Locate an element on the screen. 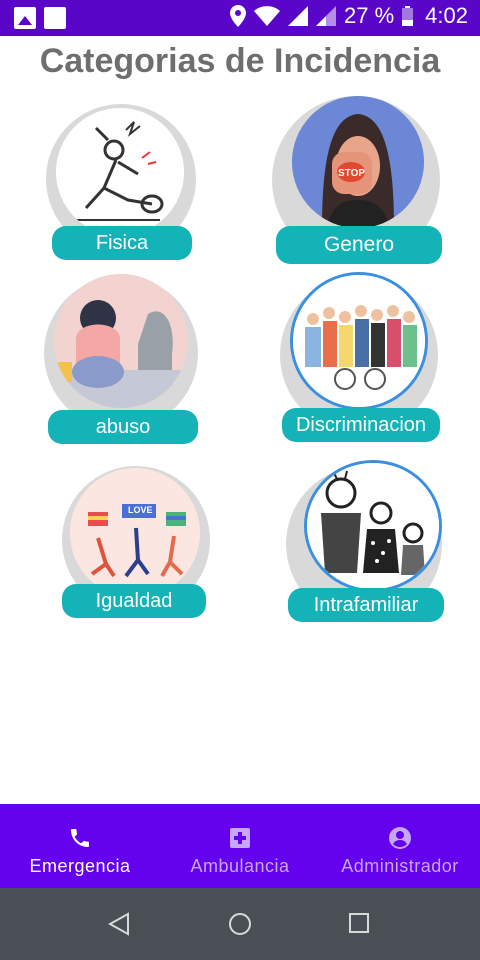 Image resolution: width=480 pixels, height=960 pixels. nav-emergencia: Emergencia is located at coordinates (80, 846).